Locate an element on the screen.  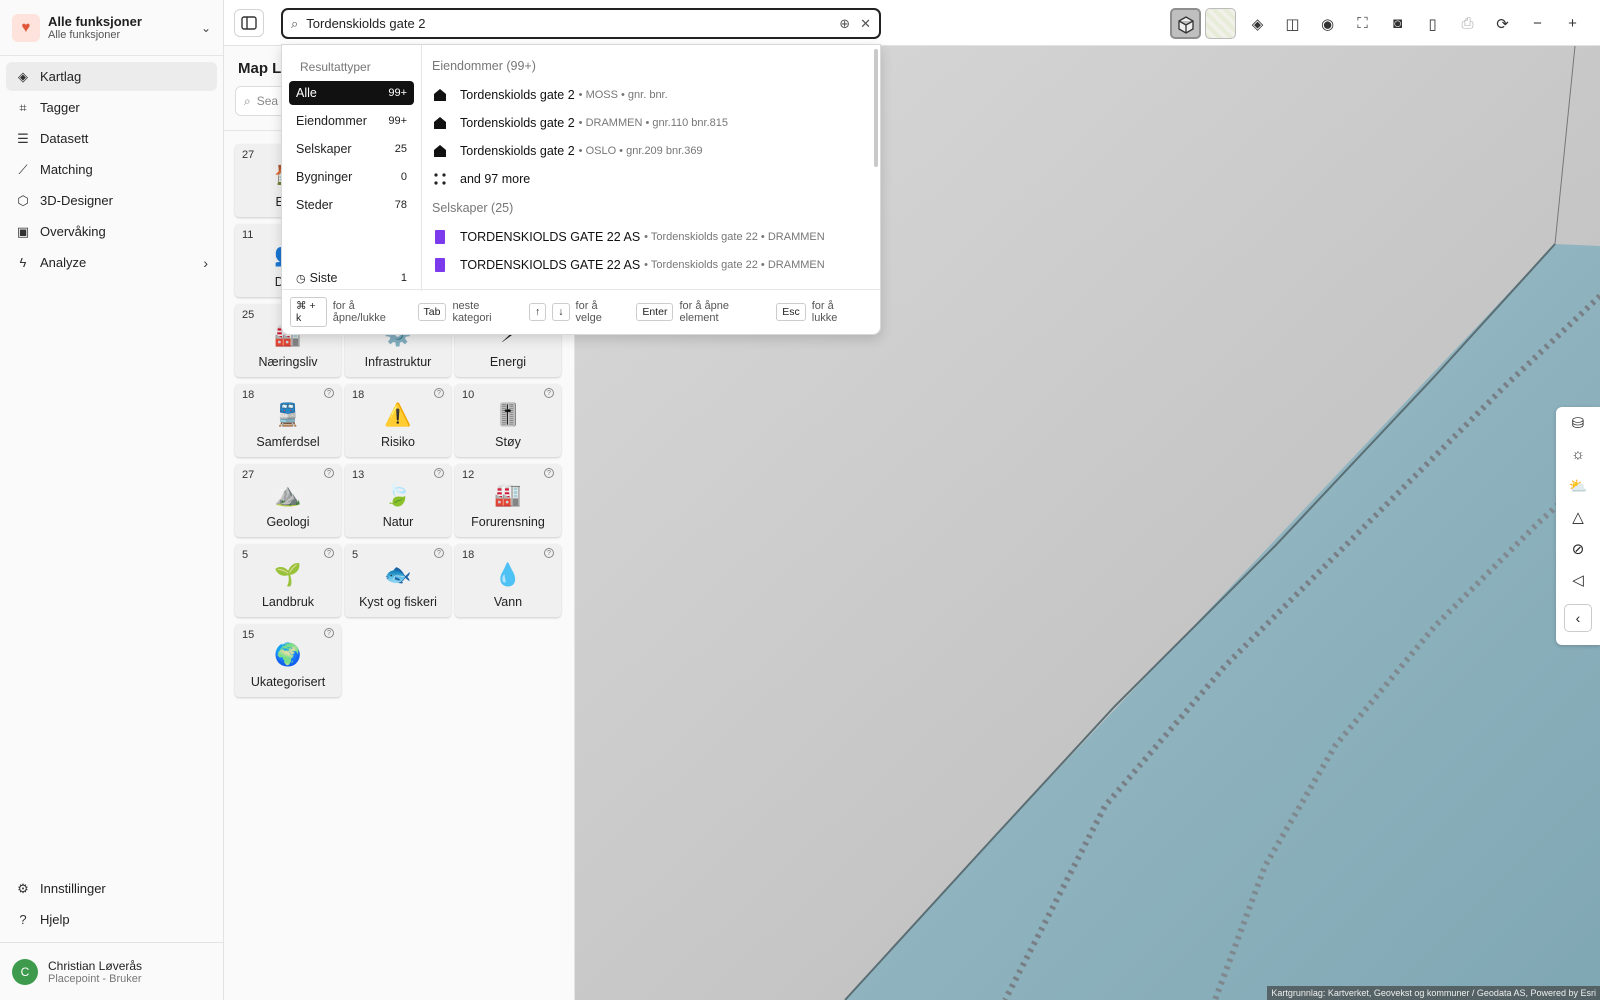
layer-category-tile: 15? 🌍 Ukategorisert is located at coordinates (288, 660).